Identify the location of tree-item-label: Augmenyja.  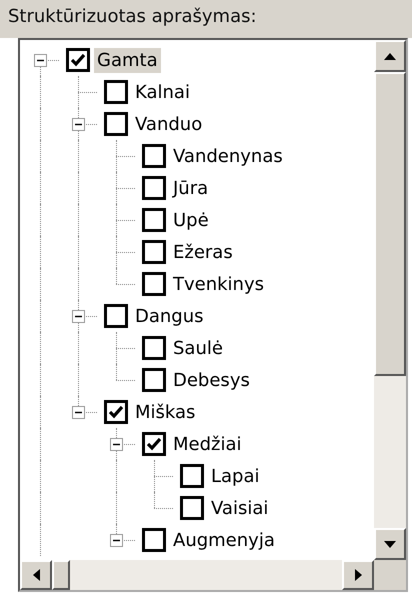
(224, 540).